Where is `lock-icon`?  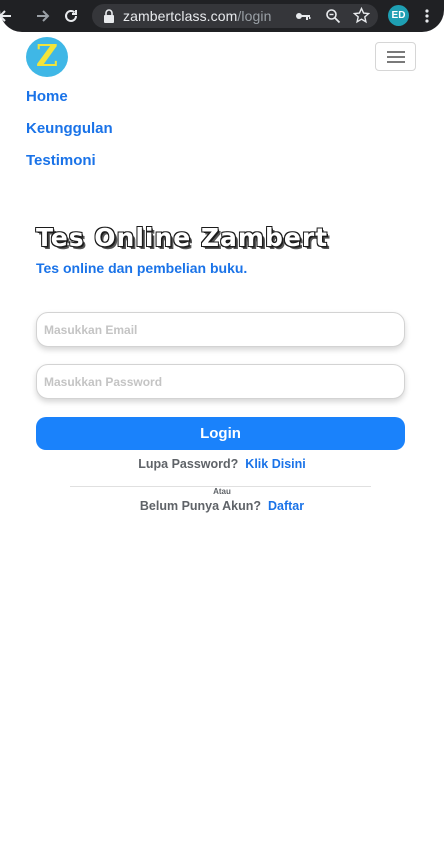
lock-icon is located at coordinates (109, 16).